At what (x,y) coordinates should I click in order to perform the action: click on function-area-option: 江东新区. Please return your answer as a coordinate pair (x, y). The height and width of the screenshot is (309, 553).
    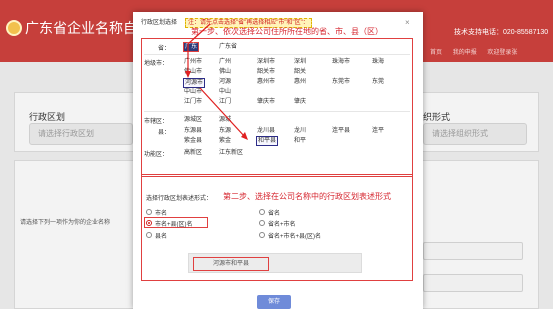
    Looking at the image, I should click on (231, 153).